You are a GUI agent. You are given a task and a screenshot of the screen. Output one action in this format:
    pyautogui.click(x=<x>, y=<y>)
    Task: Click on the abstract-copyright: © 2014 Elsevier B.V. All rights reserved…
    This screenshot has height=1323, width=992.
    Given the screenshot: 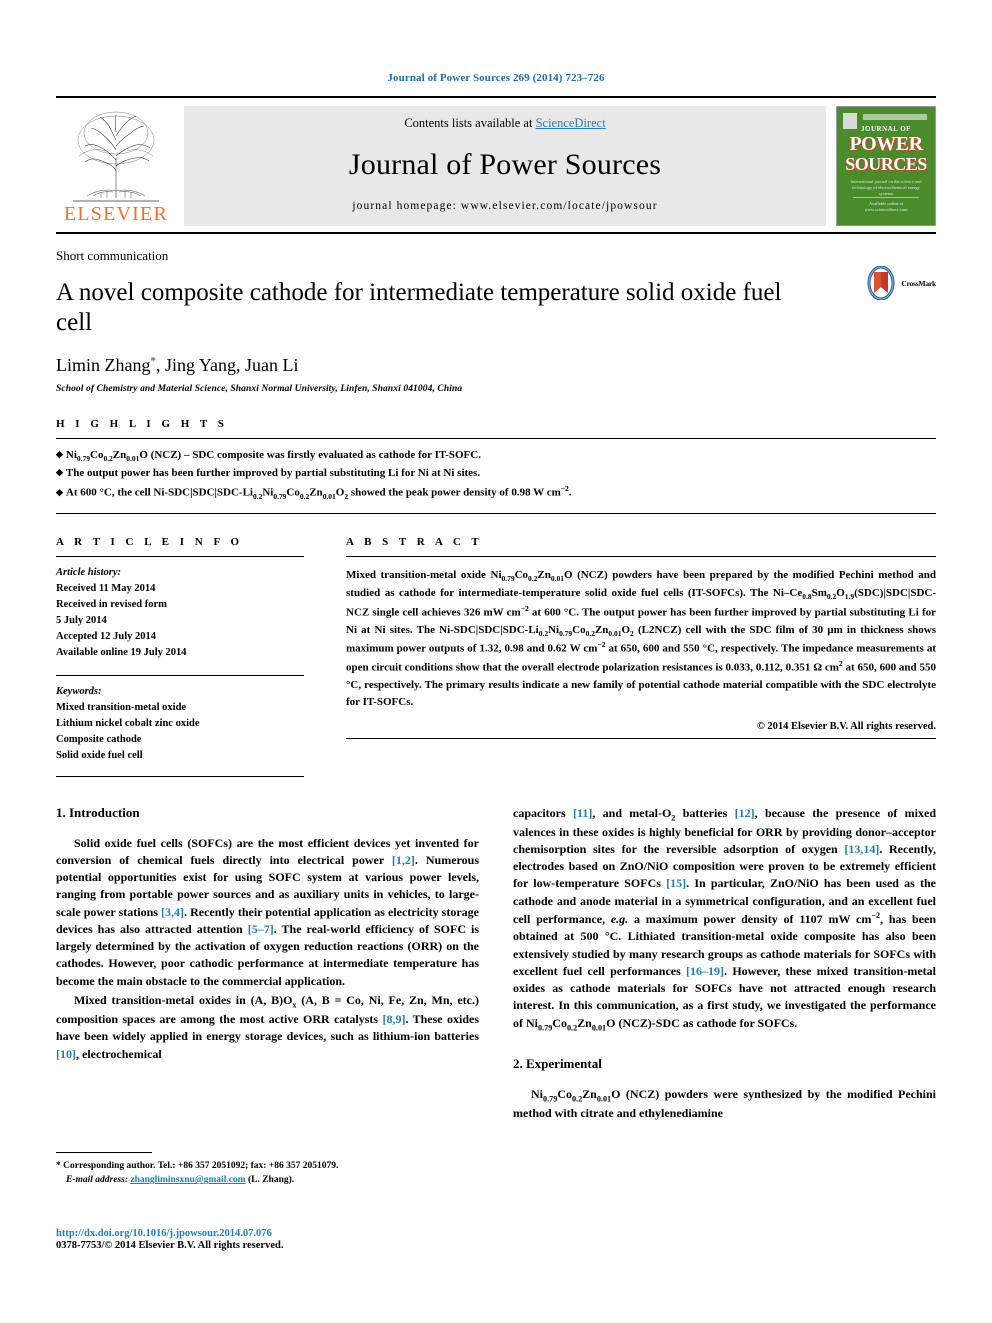 What is the action you would take?
    pyautogui.click(x=846, y=727)
    